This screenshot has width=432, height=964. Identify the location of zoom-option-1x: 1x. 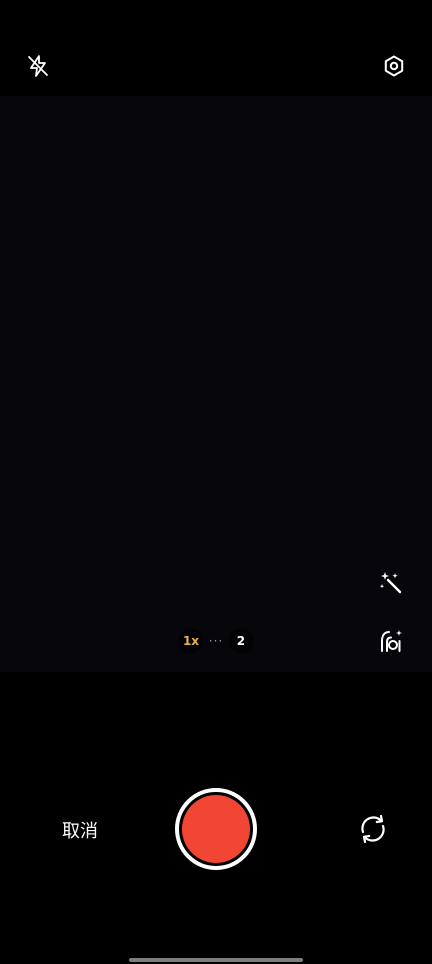
(191, 641).